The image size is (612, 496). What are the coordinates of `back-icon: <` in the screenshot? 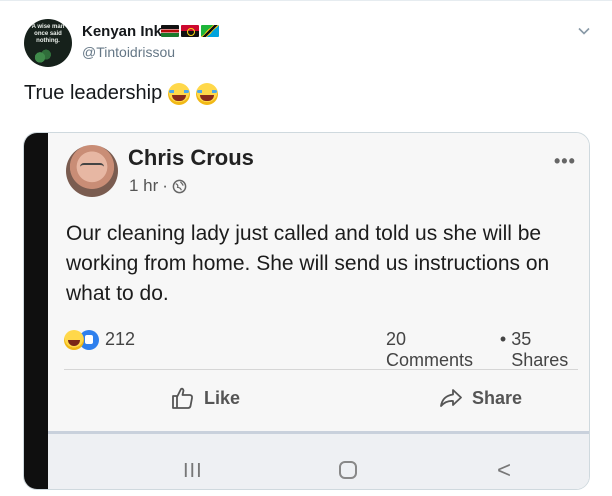 It's located at (504, 470).